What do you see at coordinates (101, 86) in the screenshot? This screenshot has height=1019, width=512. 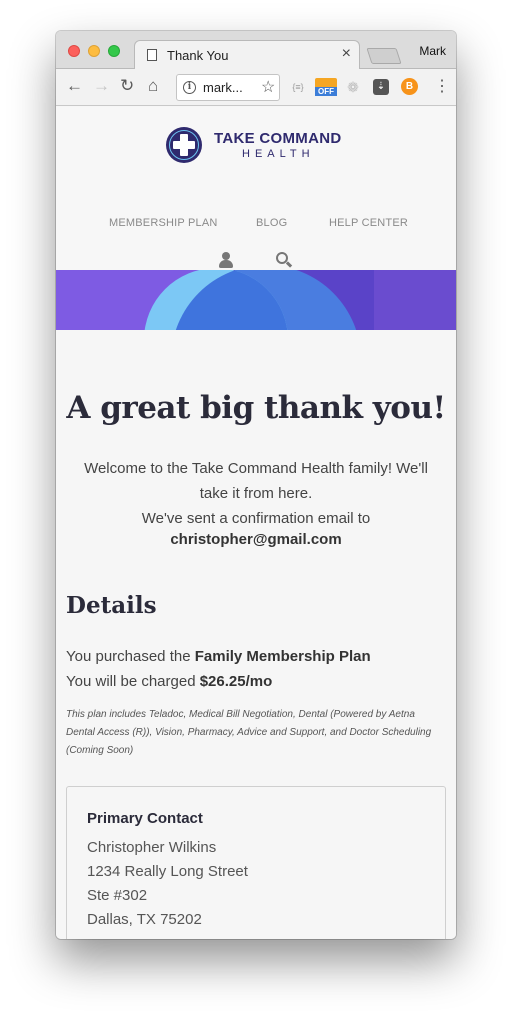 I see `forward-arrow-icon: →` at bounding box center [101, 86].